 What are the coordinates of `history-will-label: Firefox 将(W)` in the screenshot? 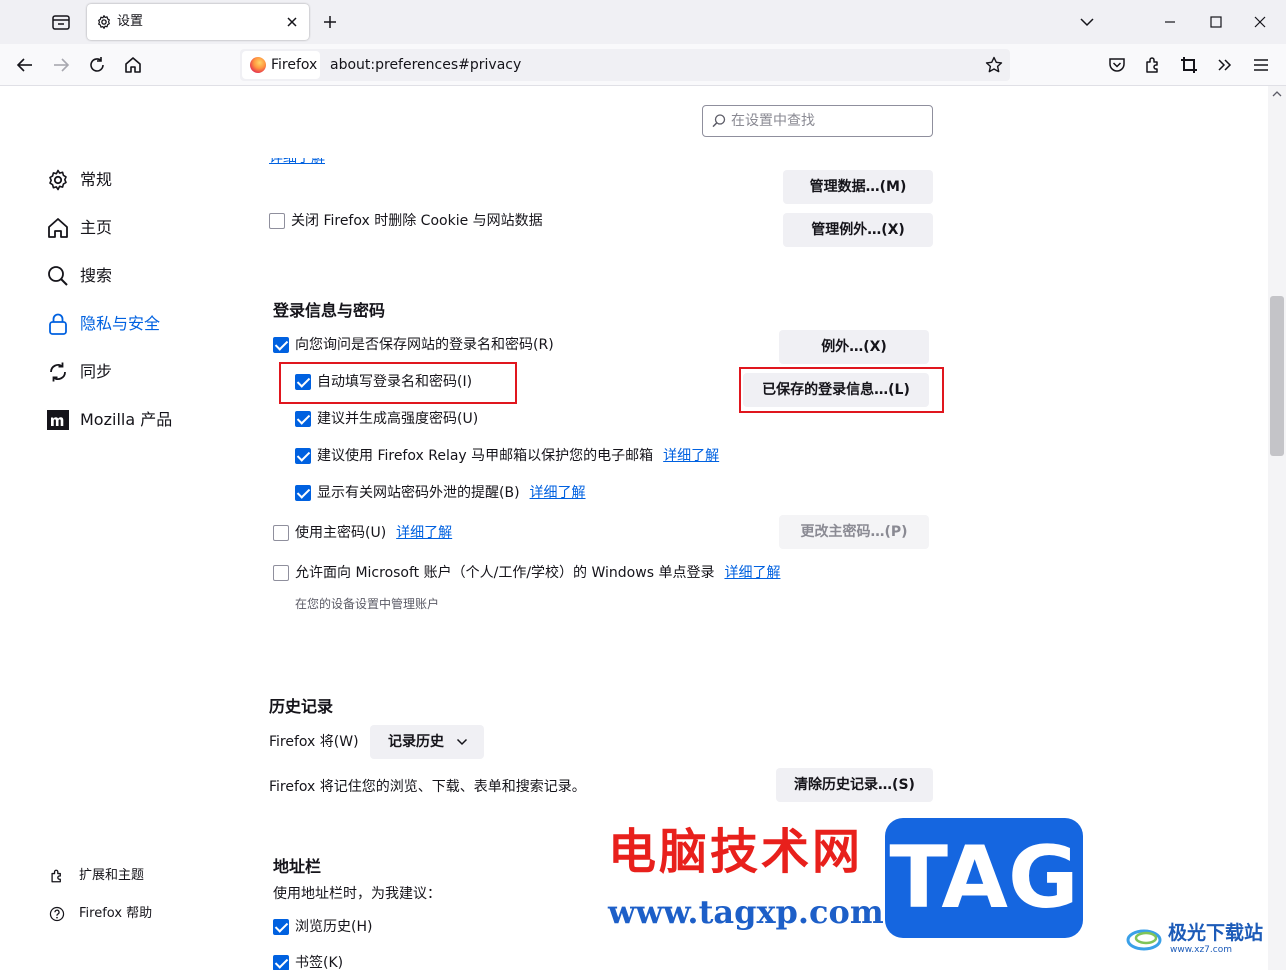 It's located at (314, 742).